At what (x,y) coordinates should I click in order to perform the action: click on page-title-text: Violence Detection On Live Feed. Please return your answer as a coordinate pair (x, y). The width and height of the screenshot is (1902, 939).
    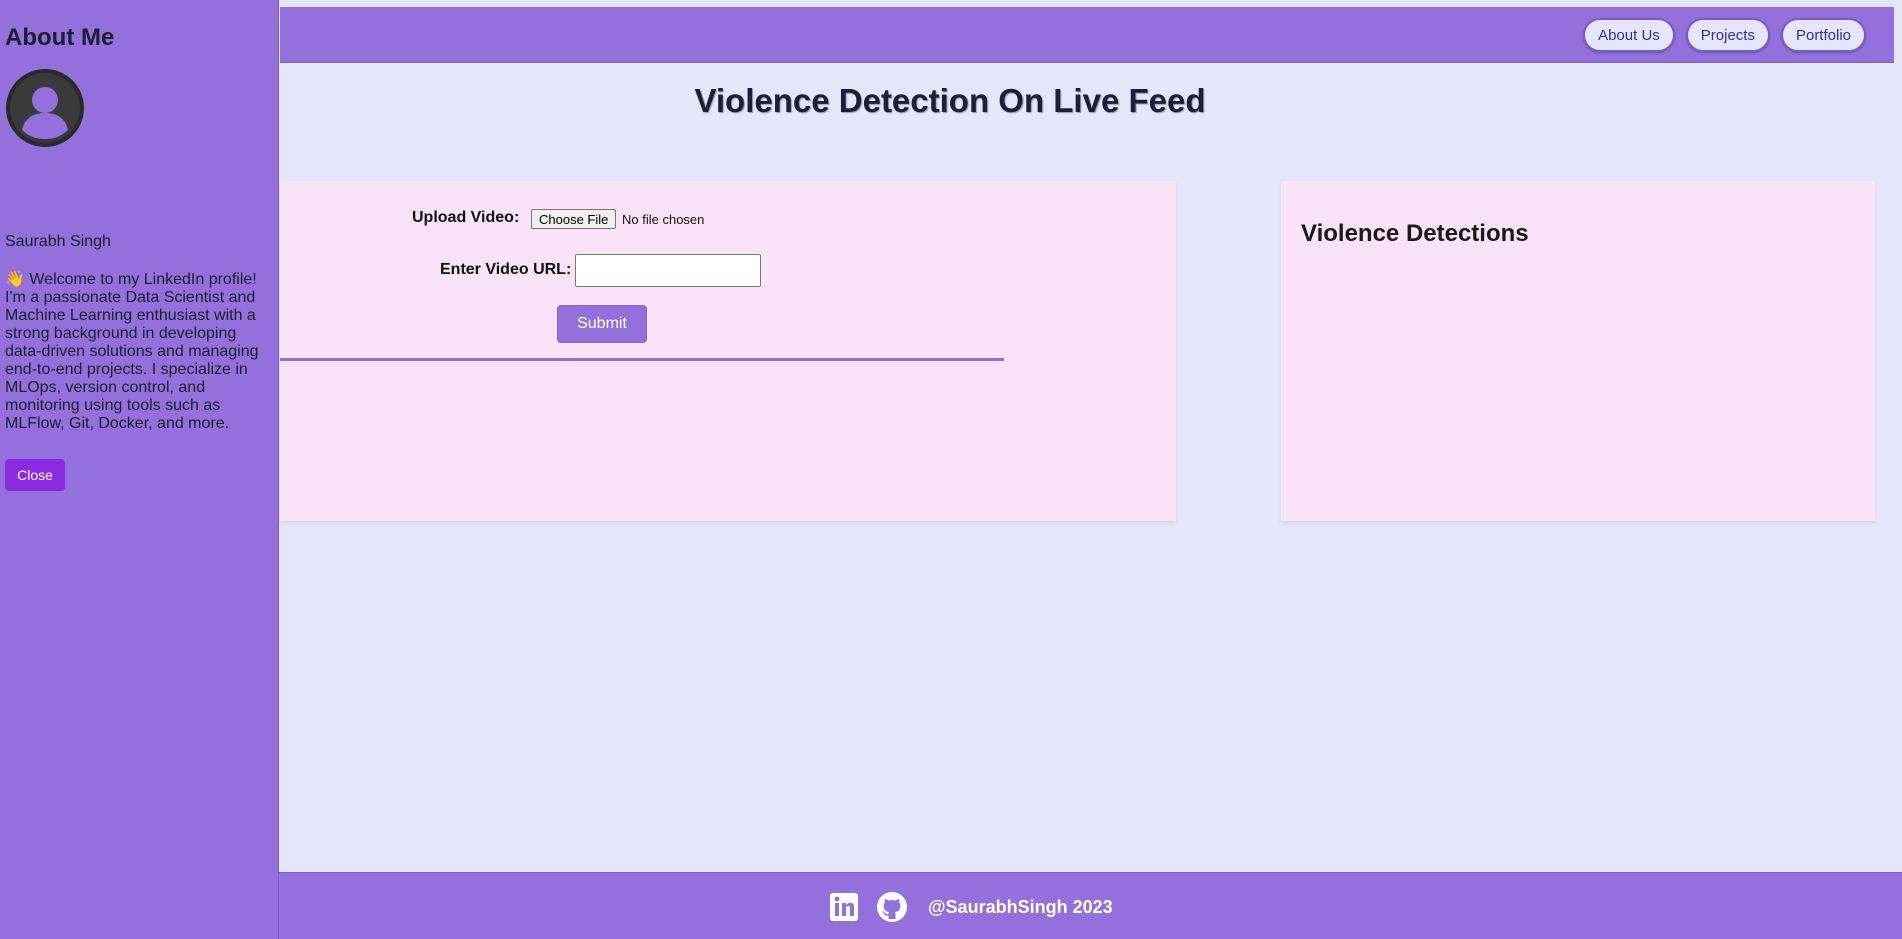
    Looking at the image, I should click on (950, 100).